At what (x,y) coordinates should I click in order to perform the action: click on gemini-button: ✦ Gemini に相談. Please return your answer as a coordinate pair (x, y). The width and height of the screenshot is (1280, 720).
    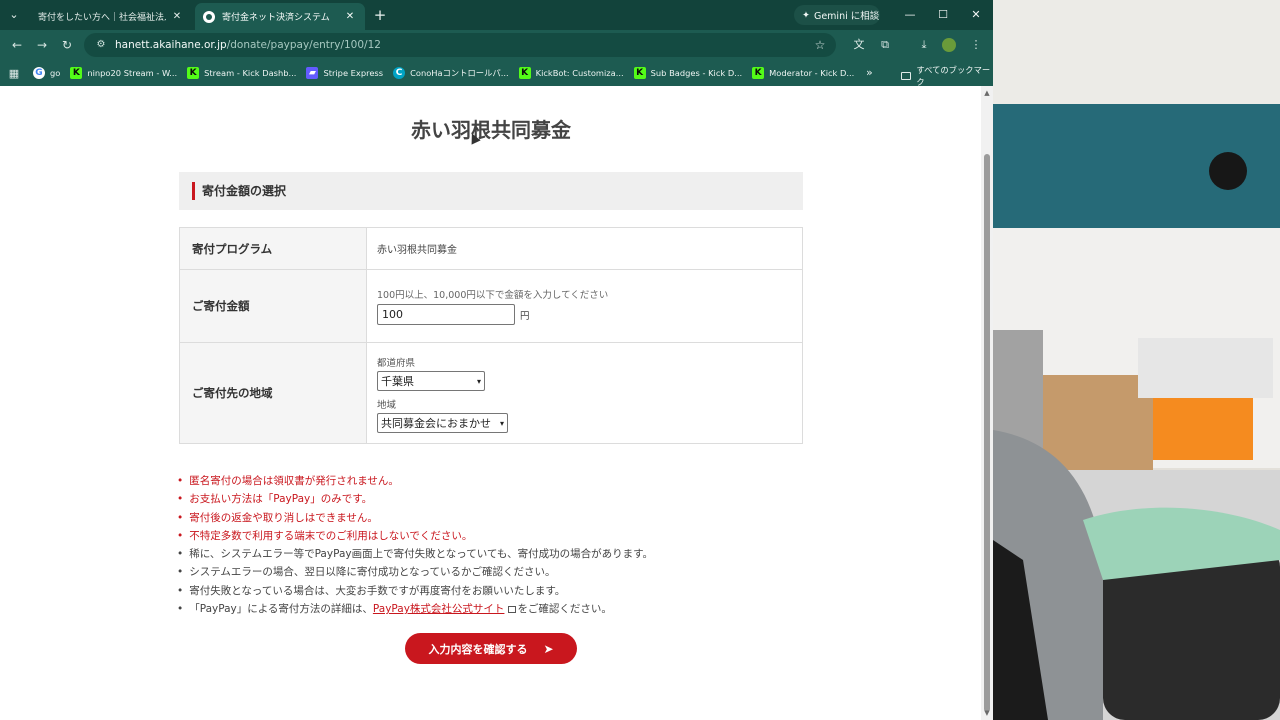
    Looking at the image, I should click on (837, 15).